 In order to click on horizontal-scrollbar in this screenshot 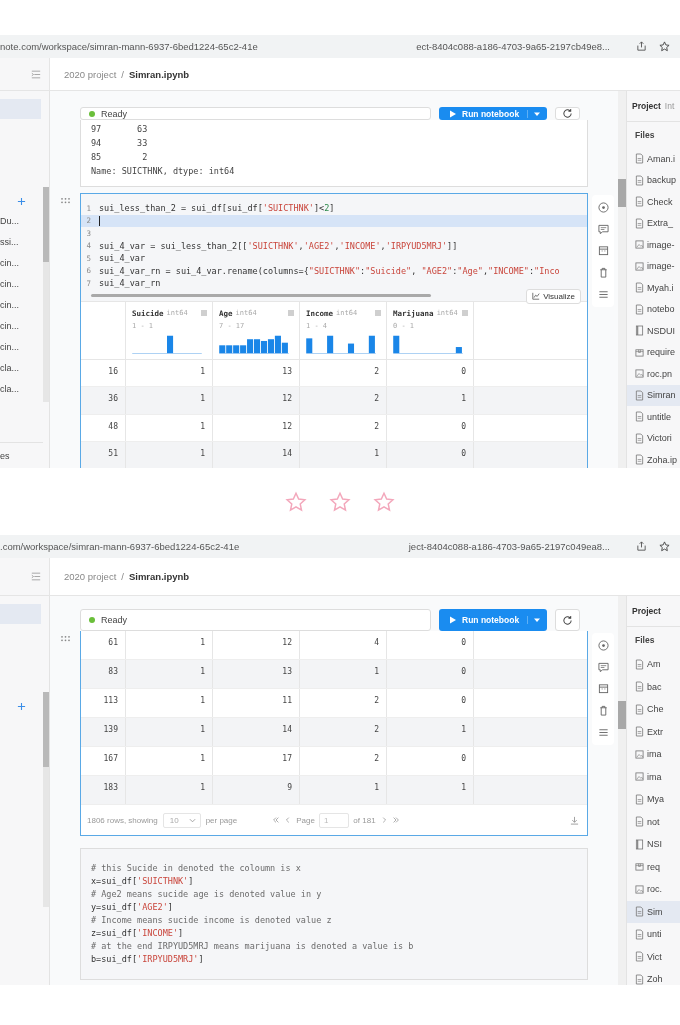, I will do `click(261, 295)`.